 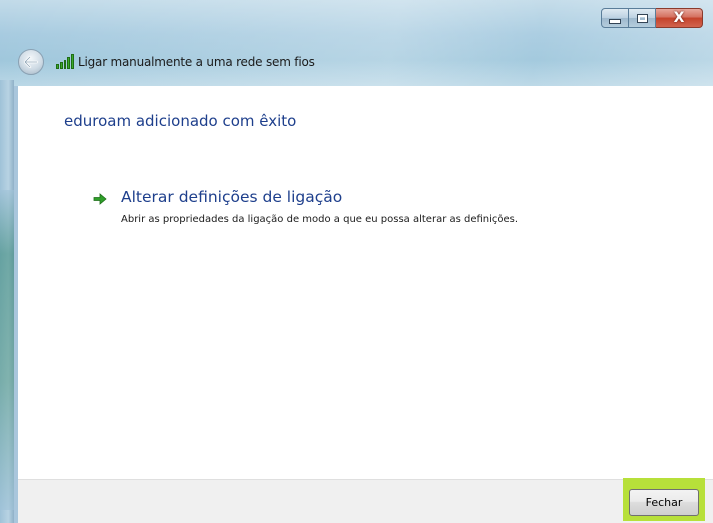 I want to click on maximize-button, so click(x=642, y=18).